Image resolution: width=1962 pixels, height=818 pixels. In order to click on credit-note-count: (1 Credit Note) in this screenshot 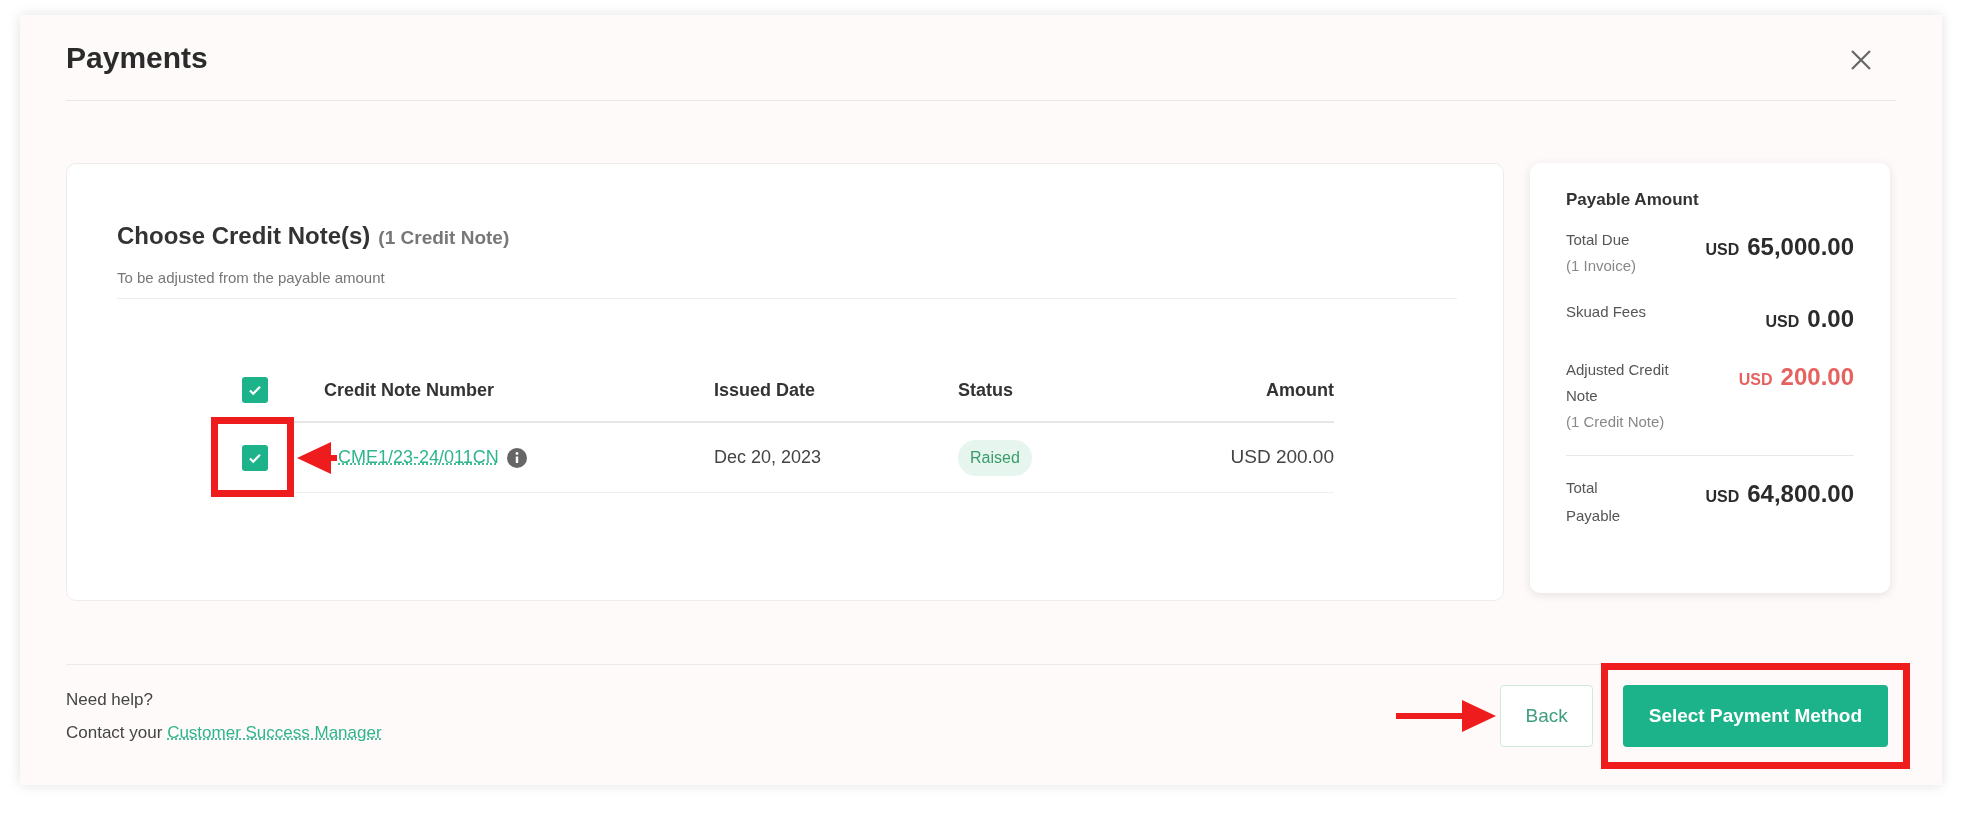, I will do `click(444, 238)`.